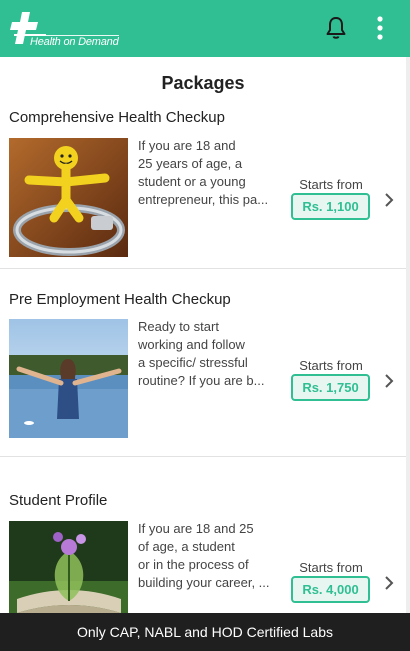  Describe the element at coordinates (196, 528) in the screenshot. I see `description-line: If you are 18 and 25` at that location.